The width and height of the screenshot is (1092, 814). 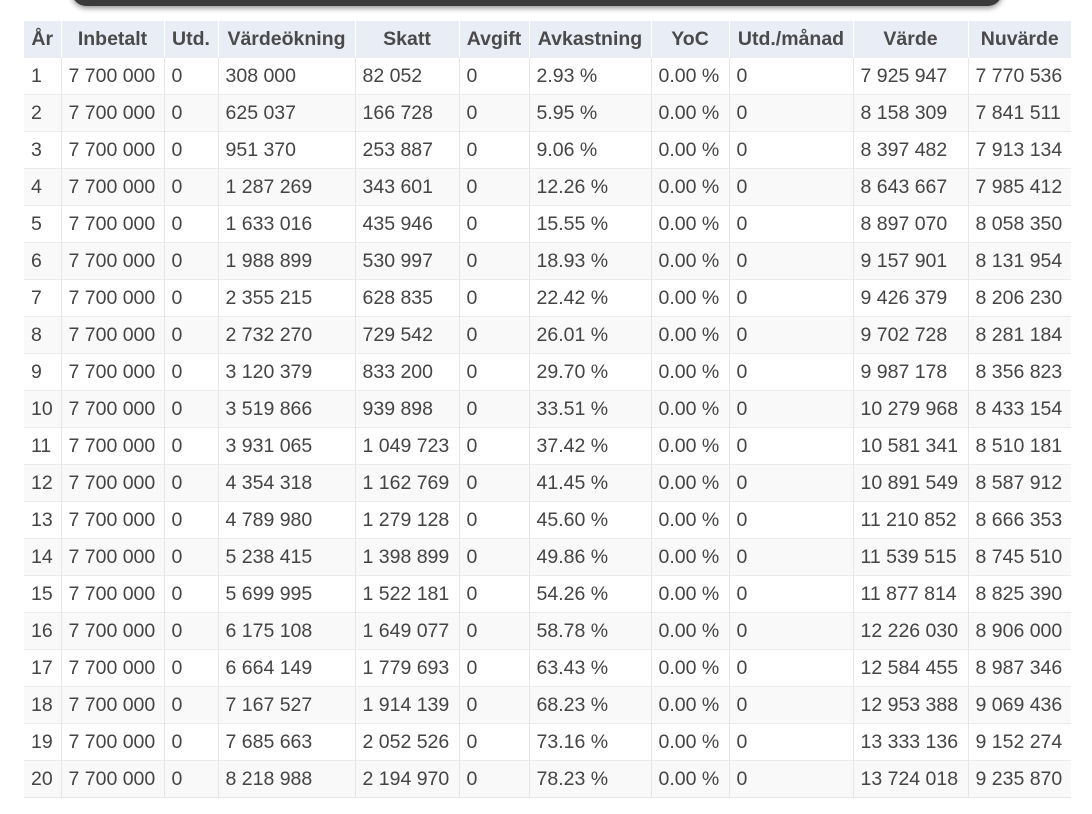 I want to click on cell-present-value: 8 206 230, so click(x=1019, y=298).